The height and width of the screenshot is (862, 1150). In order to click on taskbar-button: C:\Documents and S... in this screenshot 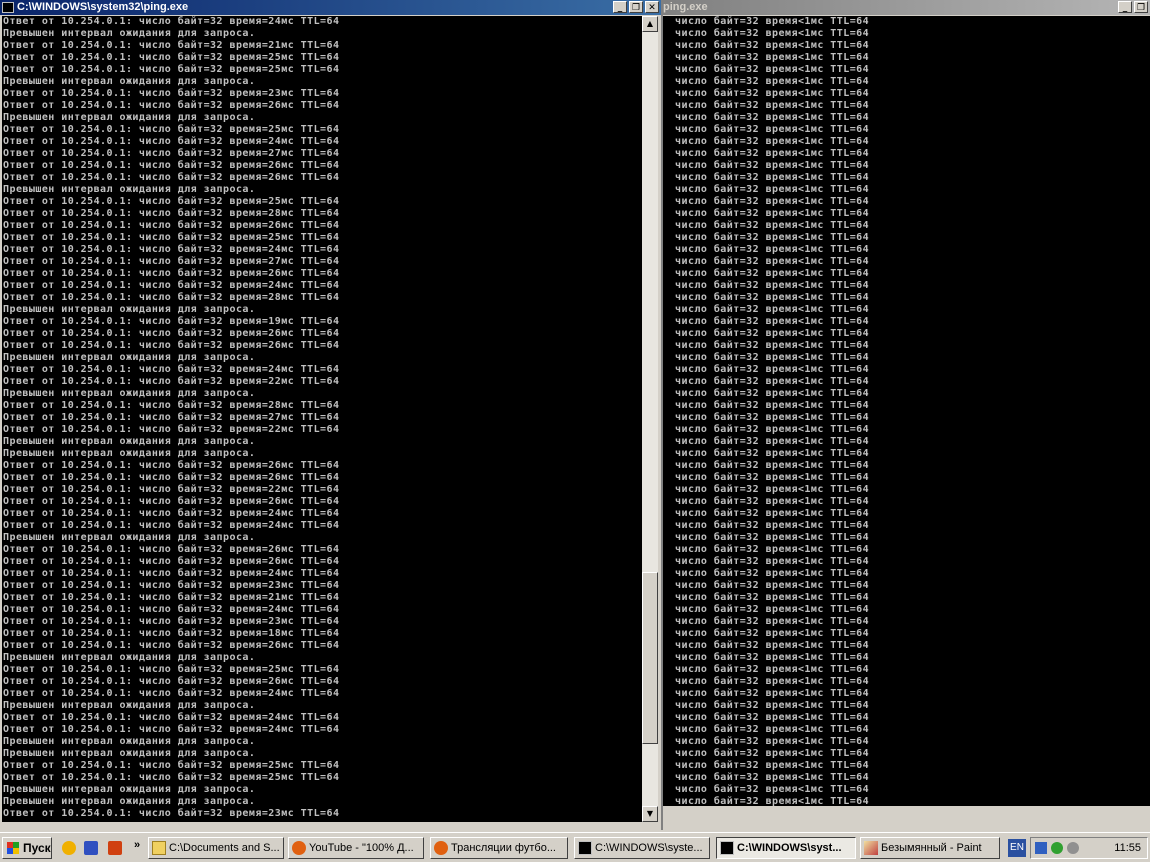, I will do `click(216, 848)`.